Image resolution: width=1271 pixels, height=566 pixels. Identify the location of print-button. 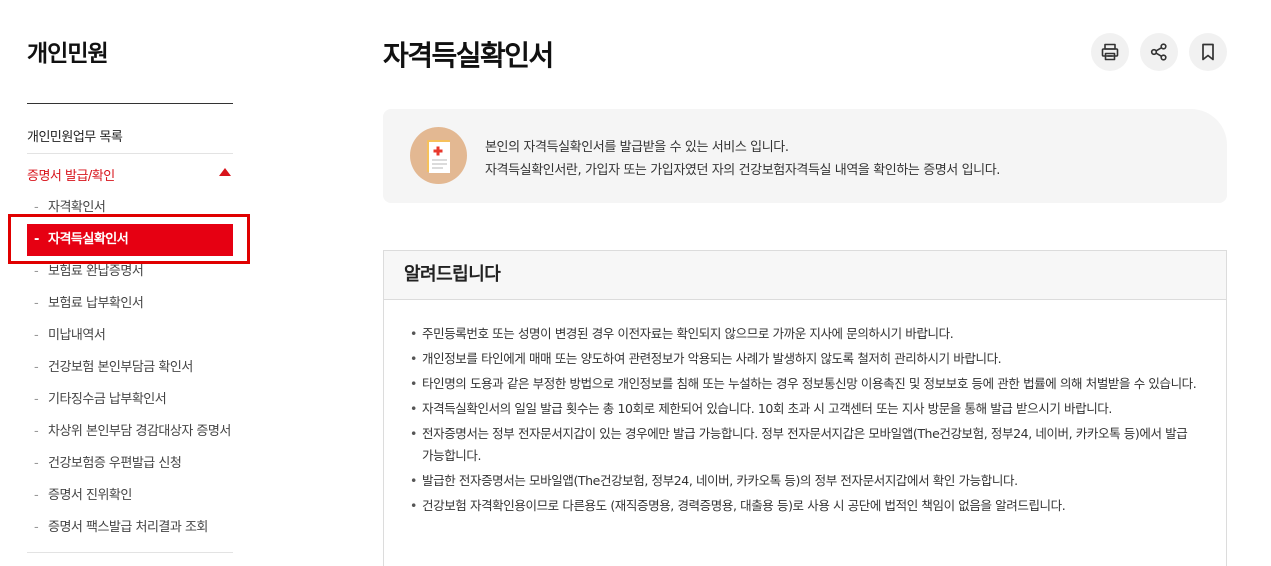
(1110, 52).